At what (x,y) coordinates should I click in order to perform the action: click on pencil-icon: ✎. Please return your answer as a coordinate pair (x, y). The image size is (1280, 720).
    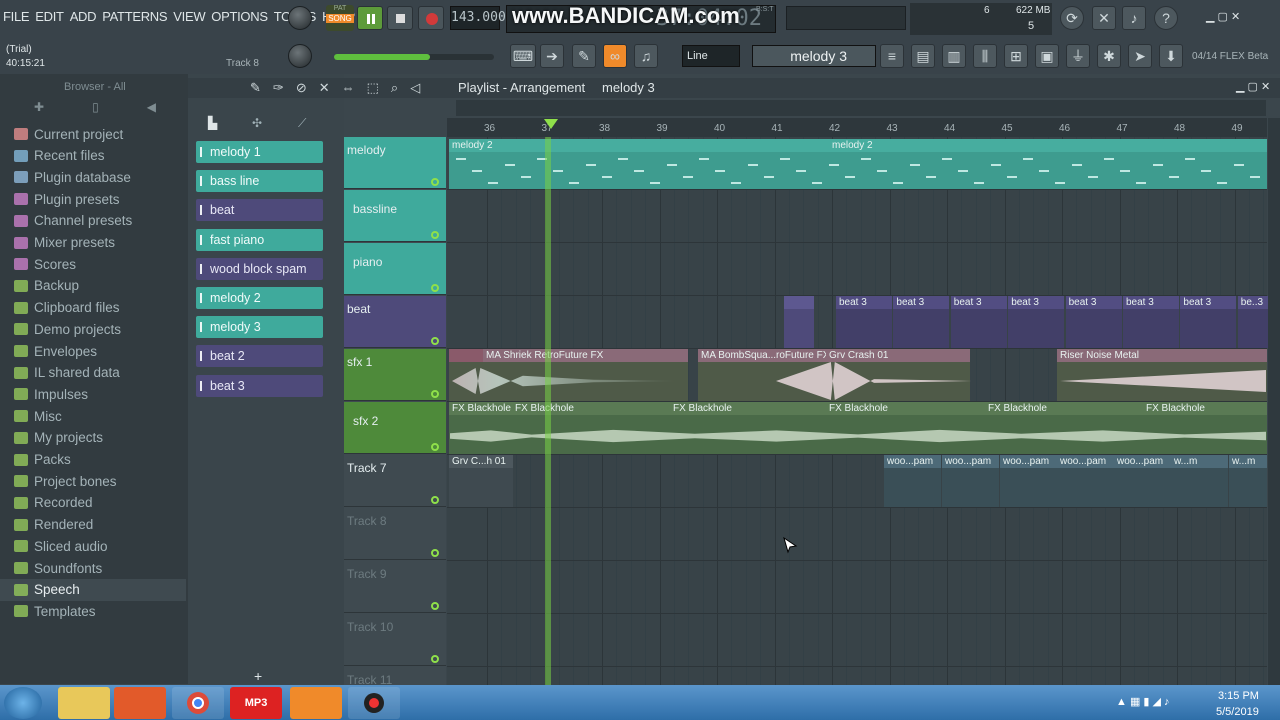
    Looking at the image, I should click on (584, 56).